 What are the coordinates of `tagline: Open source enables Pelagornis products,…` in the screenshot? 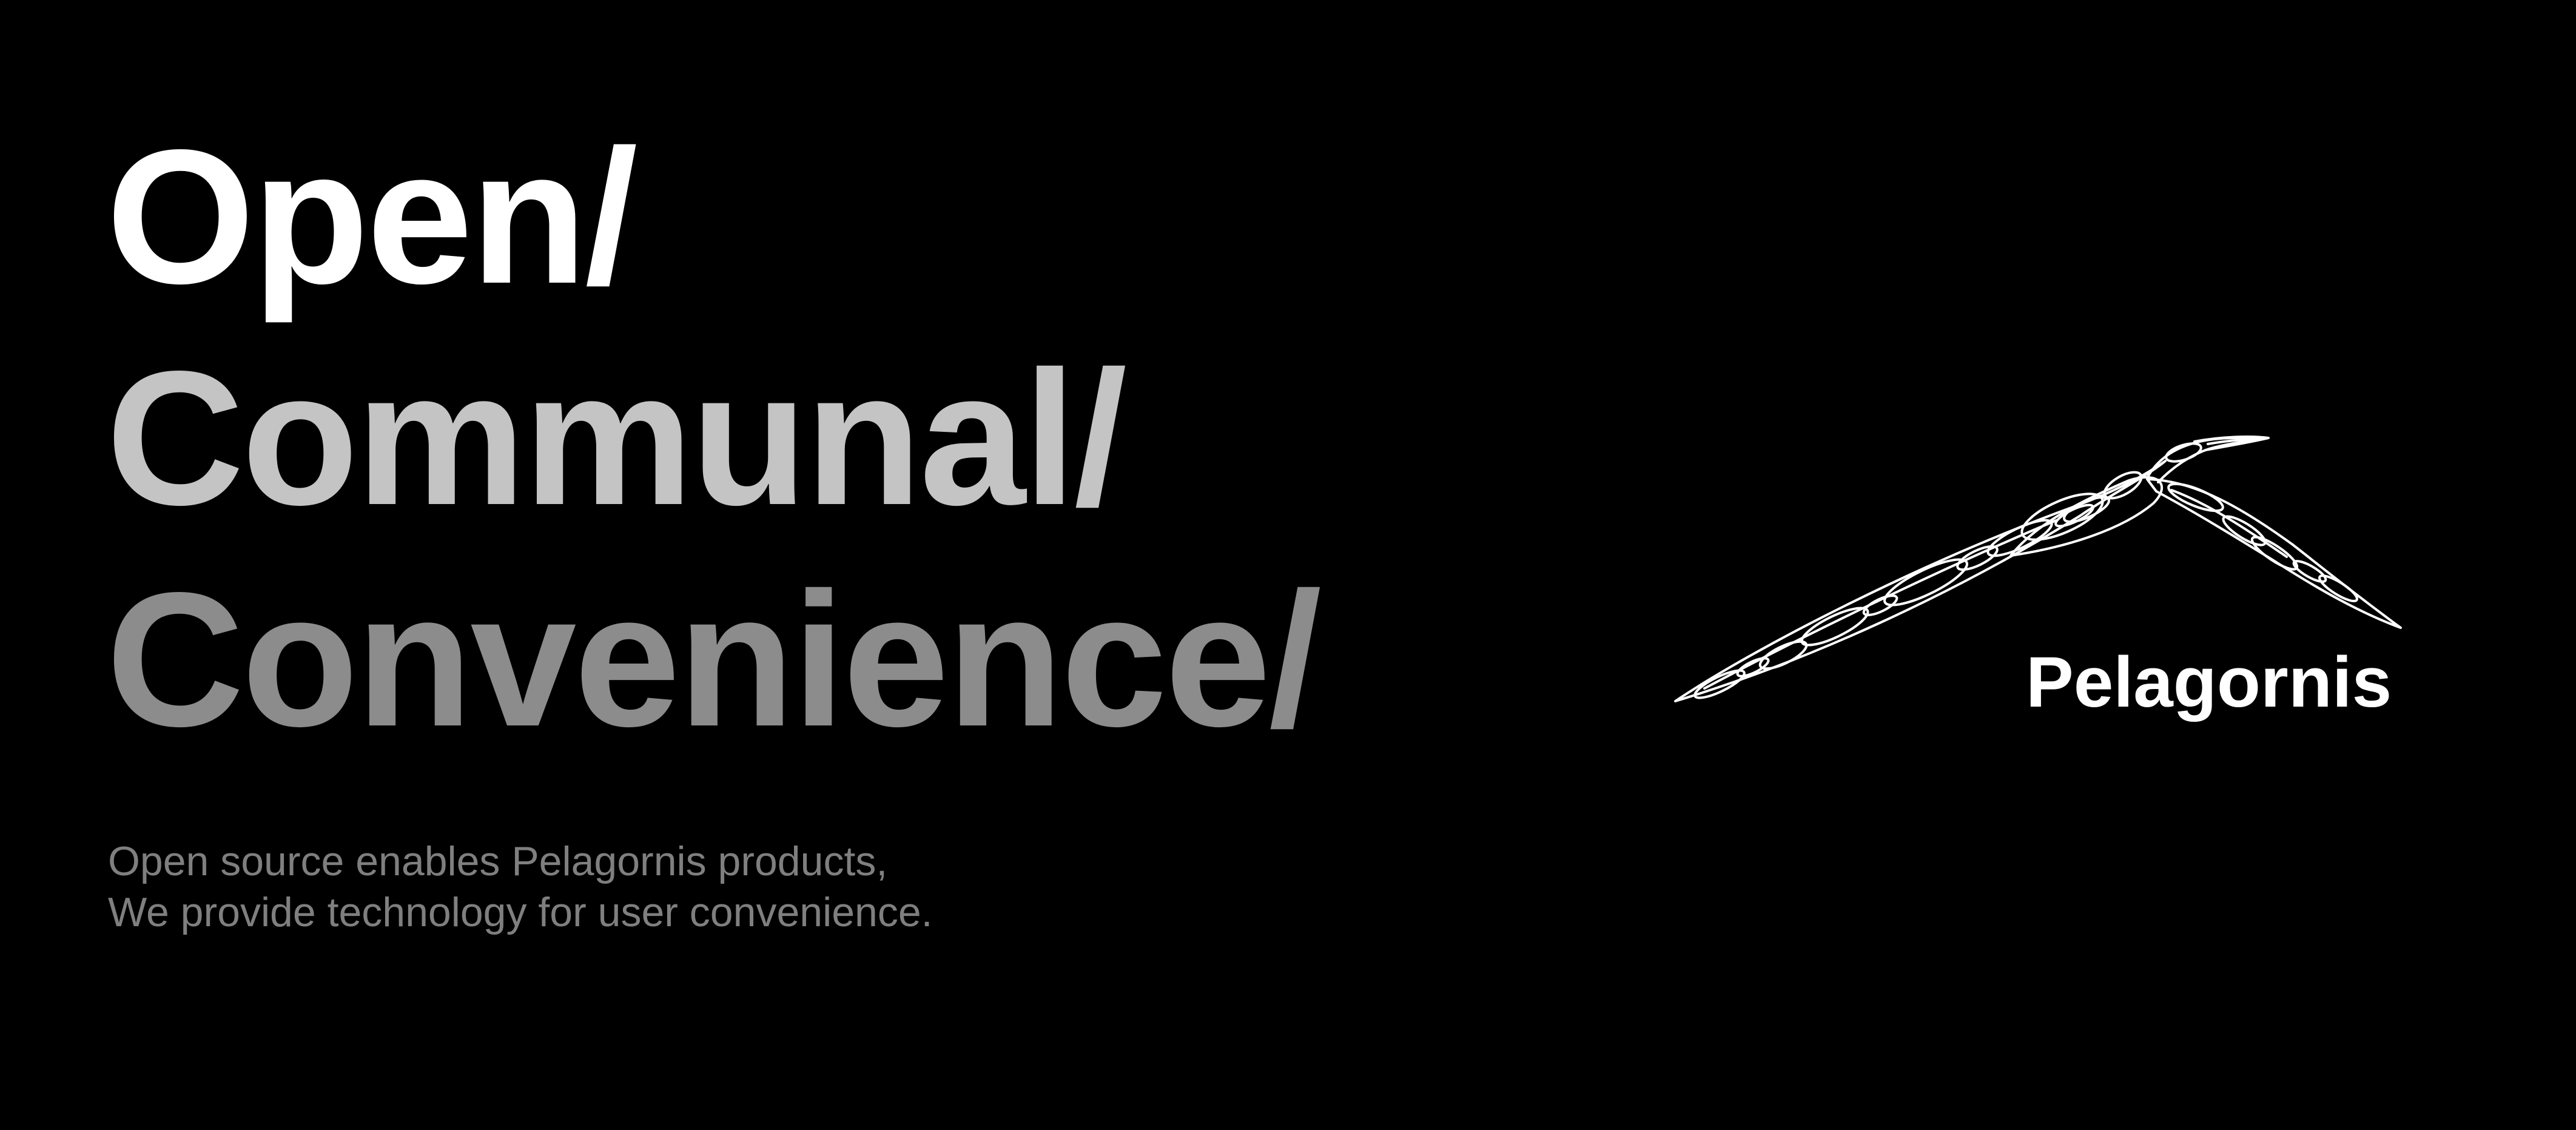 It's located at (520, 887).